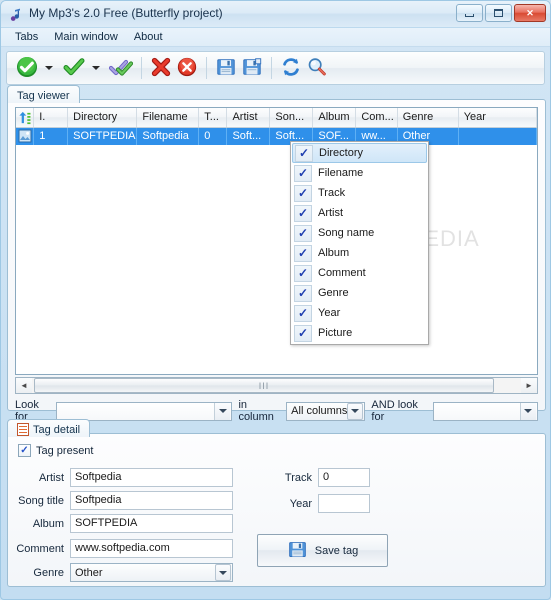 This screenshot has height=600, width=551. What do you see at coordinates (89, 572) in the screenshot?
I see `genre-value: Other` at bounding box center [89, 572].